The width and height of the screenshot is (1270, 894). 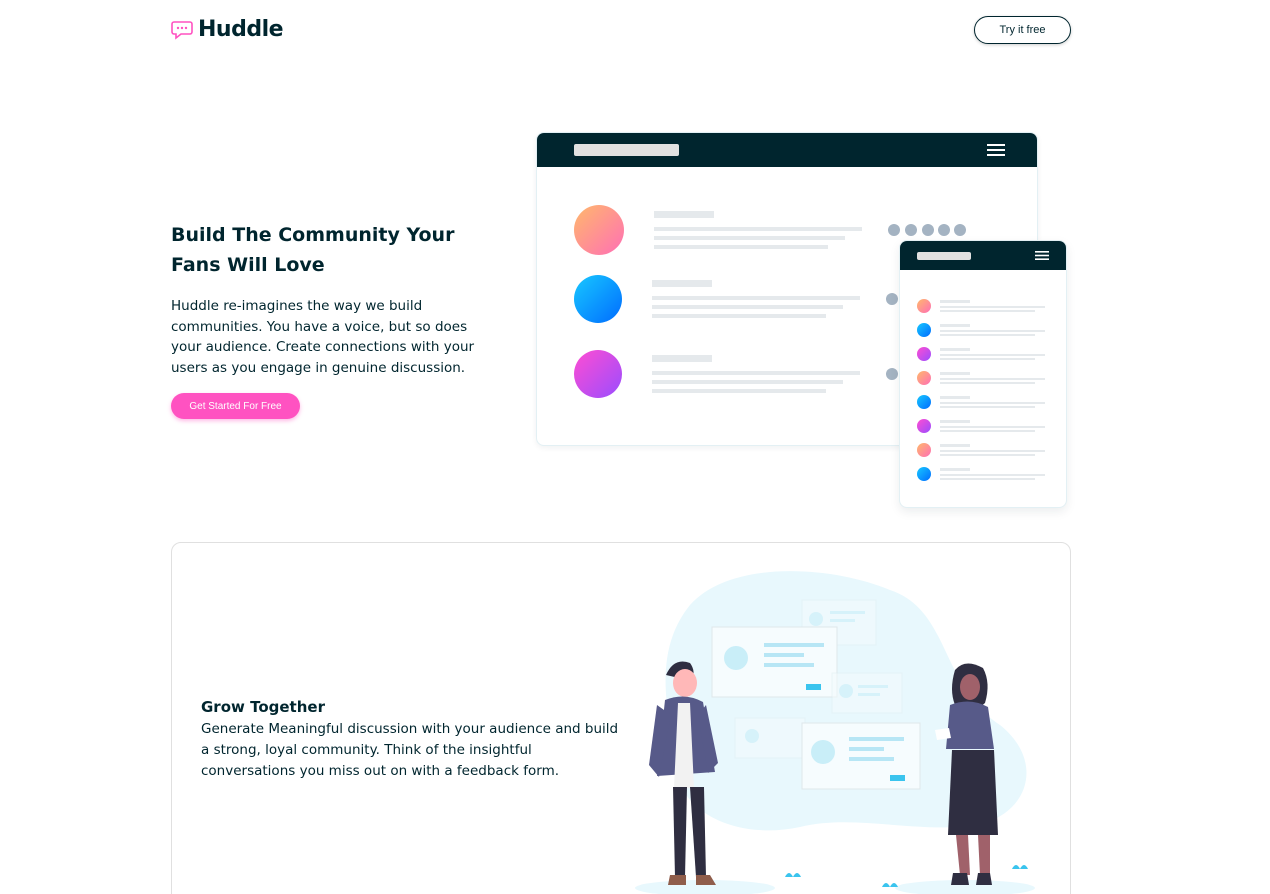 I want to click on hero-title: Build The Community Your Fans Will Love, so click(x=313, y=250).